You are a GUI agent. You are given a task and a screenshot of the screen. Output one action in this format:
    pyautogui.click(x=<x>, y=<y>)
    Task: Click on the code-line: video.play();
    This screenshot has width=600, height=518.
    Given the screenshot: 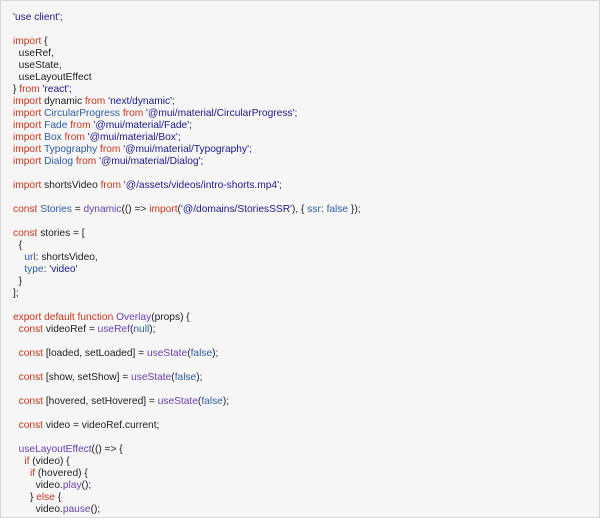 What is the action you would take?
    pyautogui.click(x=187, y=486)
    